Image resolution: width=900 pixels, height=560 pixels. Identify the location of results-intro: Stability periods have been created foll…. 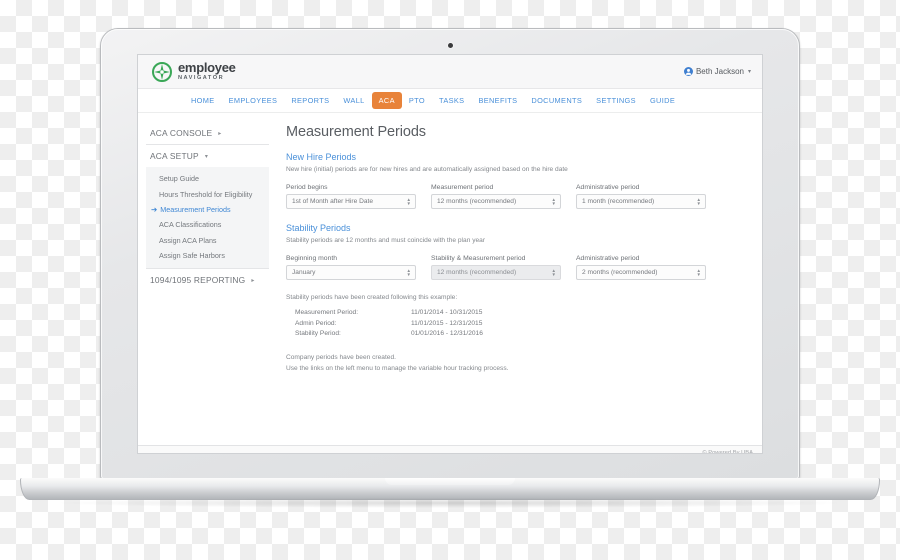
(372, 297).